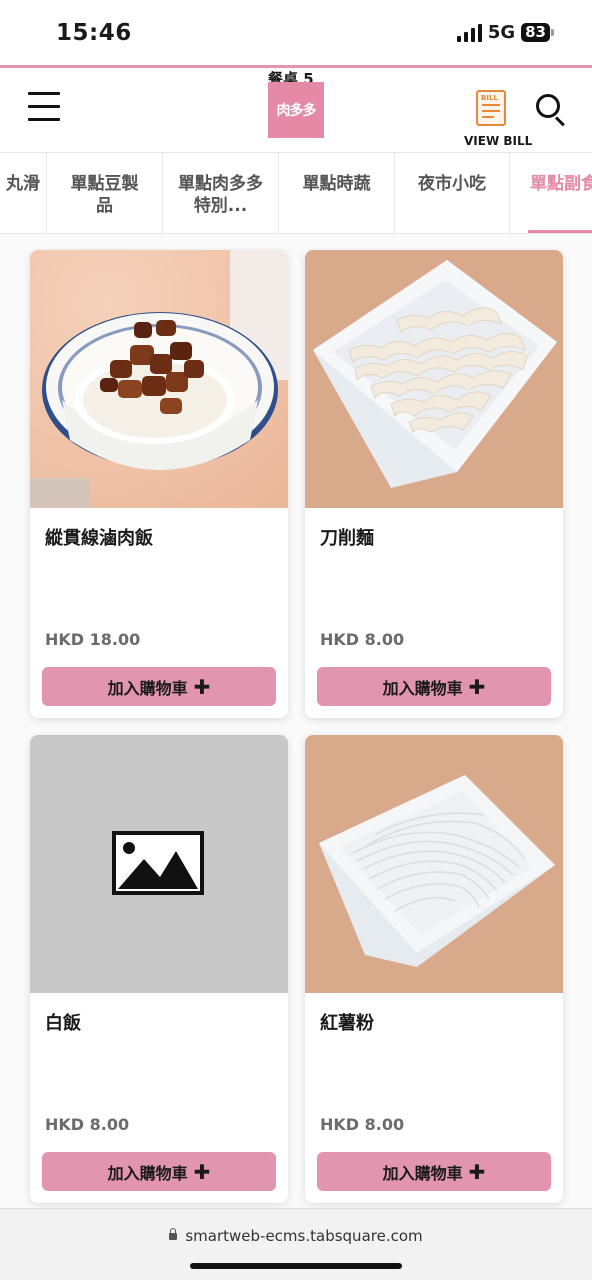 This screenshot has height=1280, width=592. Describe the element at coordinates (105, 193) in the screenshot. I see `tab-tofu: 單點豆製品` at that location.